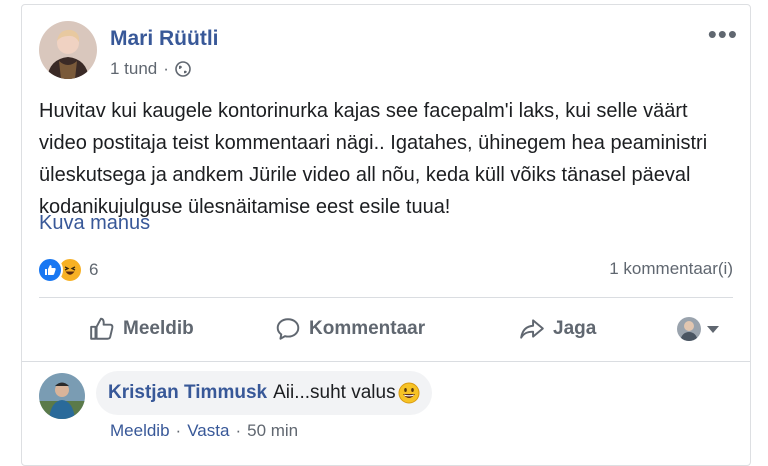  Describe the element at coordinates (102, 328) in the screenshot. I see `thumbs-up-icon` at that location.